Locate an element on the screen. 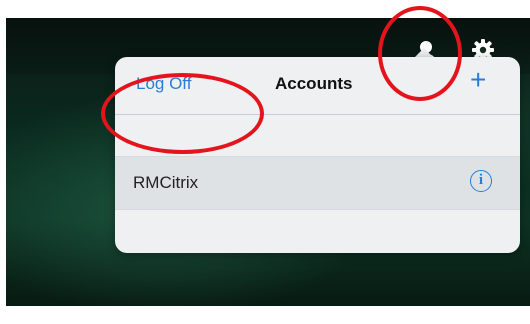  popover-title: Accounts is located at coordinates (314, 83).